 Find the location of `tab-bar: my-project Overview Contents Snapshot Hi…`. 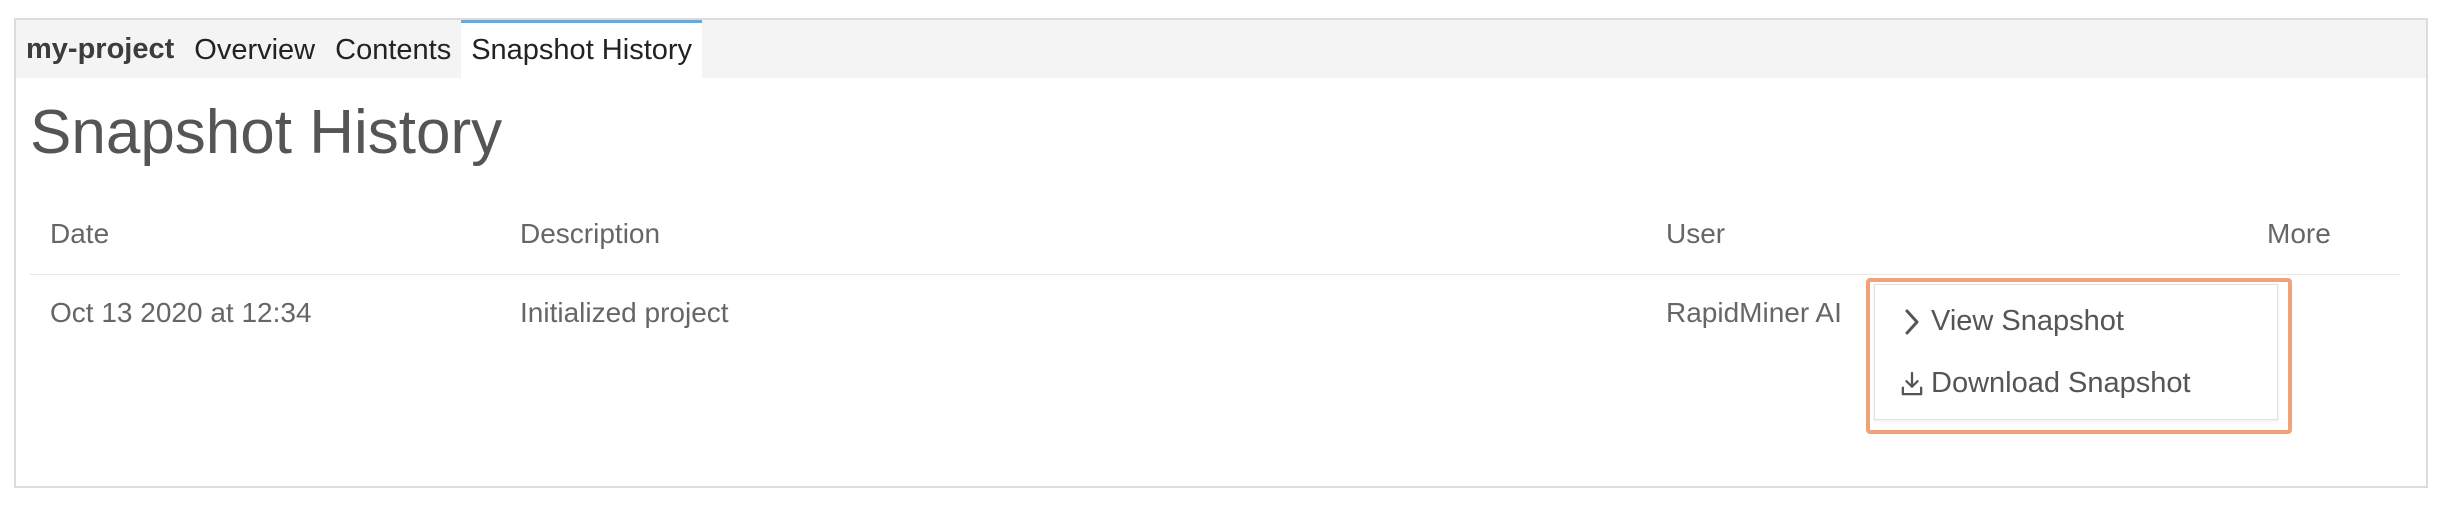

tab-bar: my-project Overview Contents Snapshot Hi… is located at coordinates (1221, 49).